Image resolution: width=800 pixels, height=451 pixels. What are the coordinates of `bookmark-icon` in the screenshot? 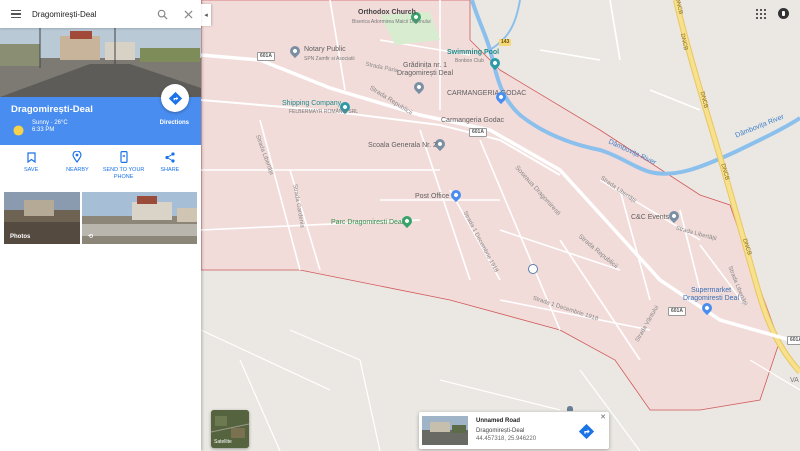 It's located at (31, 157).